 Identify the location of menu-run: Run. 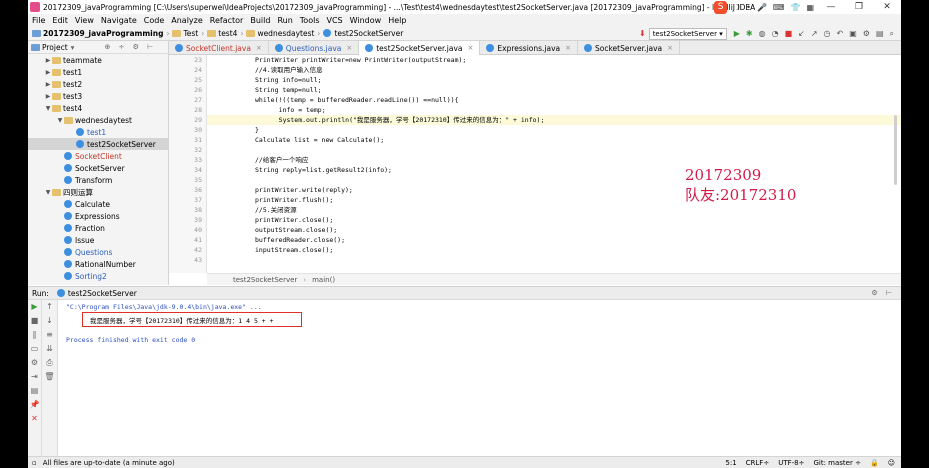
(284, 20).